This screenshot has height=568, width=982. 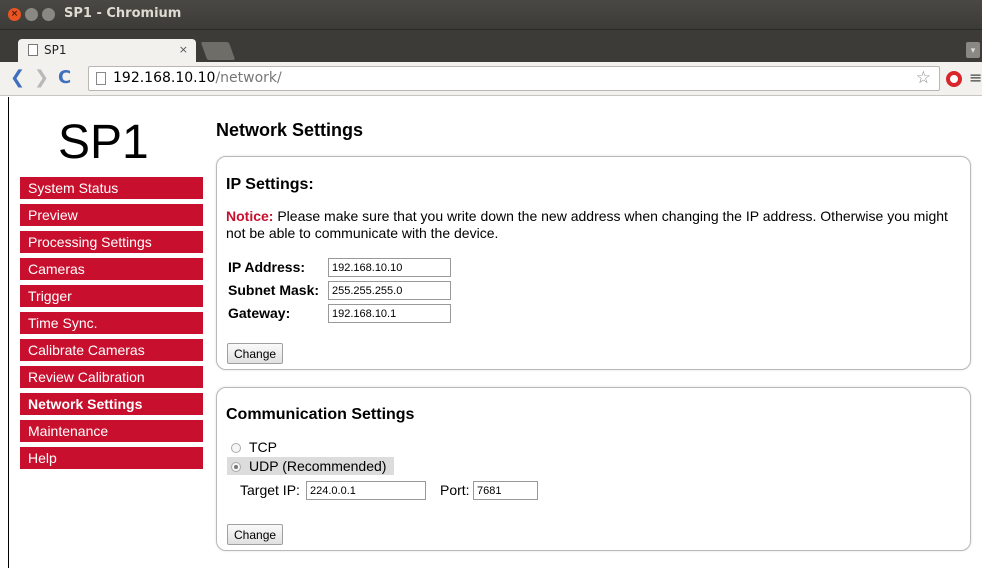 What do you see at coordinates (111, 458) in the screenshot?
I see `sidebar-item-help: Help` at bounding box center [111, 458].